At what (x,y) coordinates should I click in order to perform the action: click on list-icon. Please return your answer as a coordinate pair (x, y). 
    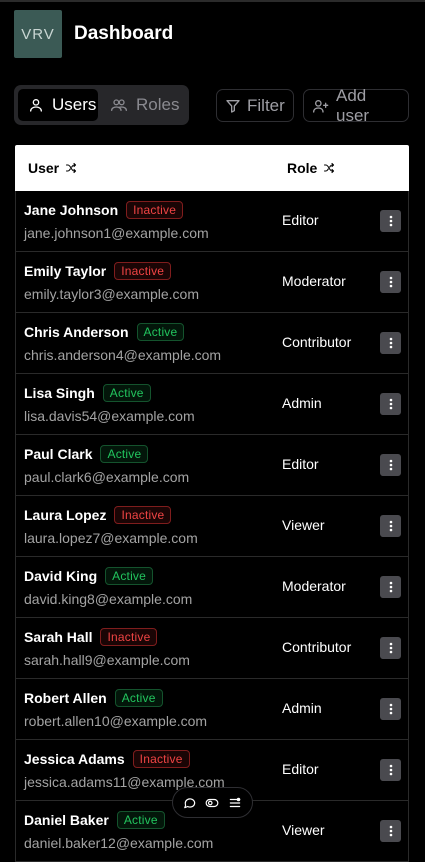
    Looking at the image, I should click on (235, 803).